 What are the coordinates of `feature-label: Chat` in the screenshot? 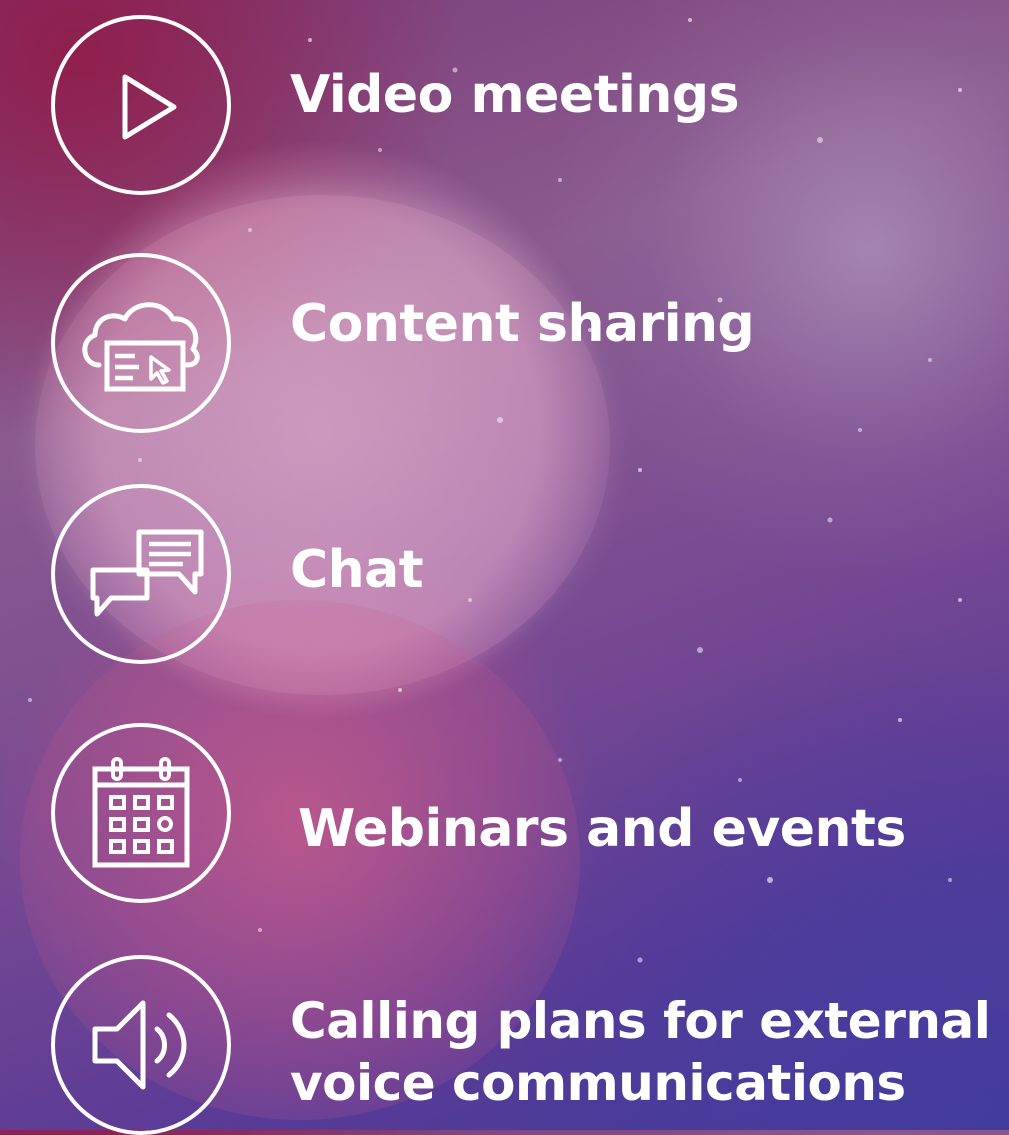 It's located at (357, 570).